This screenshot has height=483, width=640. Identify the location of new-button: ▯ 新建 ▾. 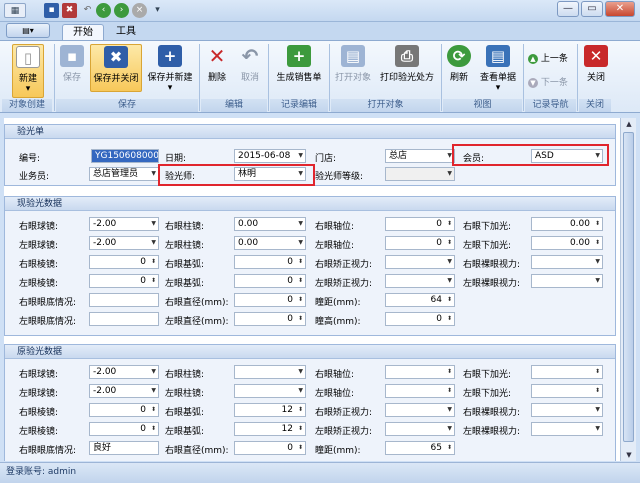
(28, 71).